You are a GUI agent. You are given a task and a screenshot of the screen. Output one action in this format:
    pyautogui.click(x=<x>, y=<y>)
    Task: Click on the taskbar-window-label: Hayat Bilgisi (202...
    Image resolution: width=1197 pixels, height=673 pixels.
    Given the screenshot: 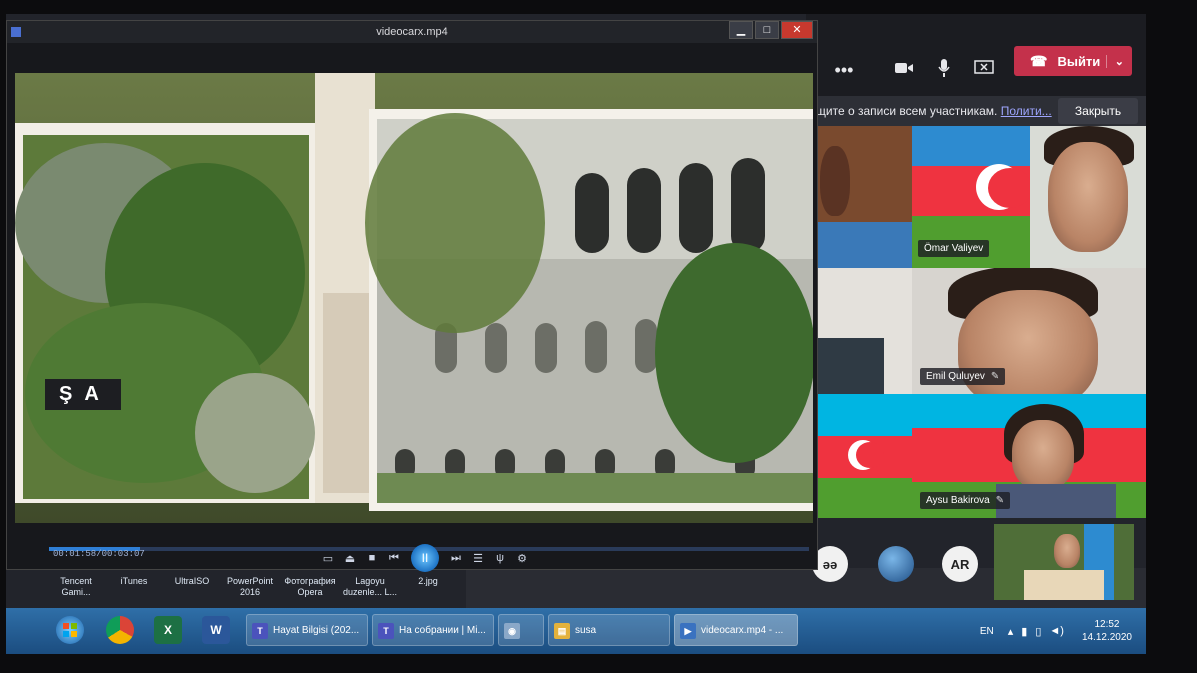 What is the action you would take?
    pyautogui.click(x=316, y=630)
    